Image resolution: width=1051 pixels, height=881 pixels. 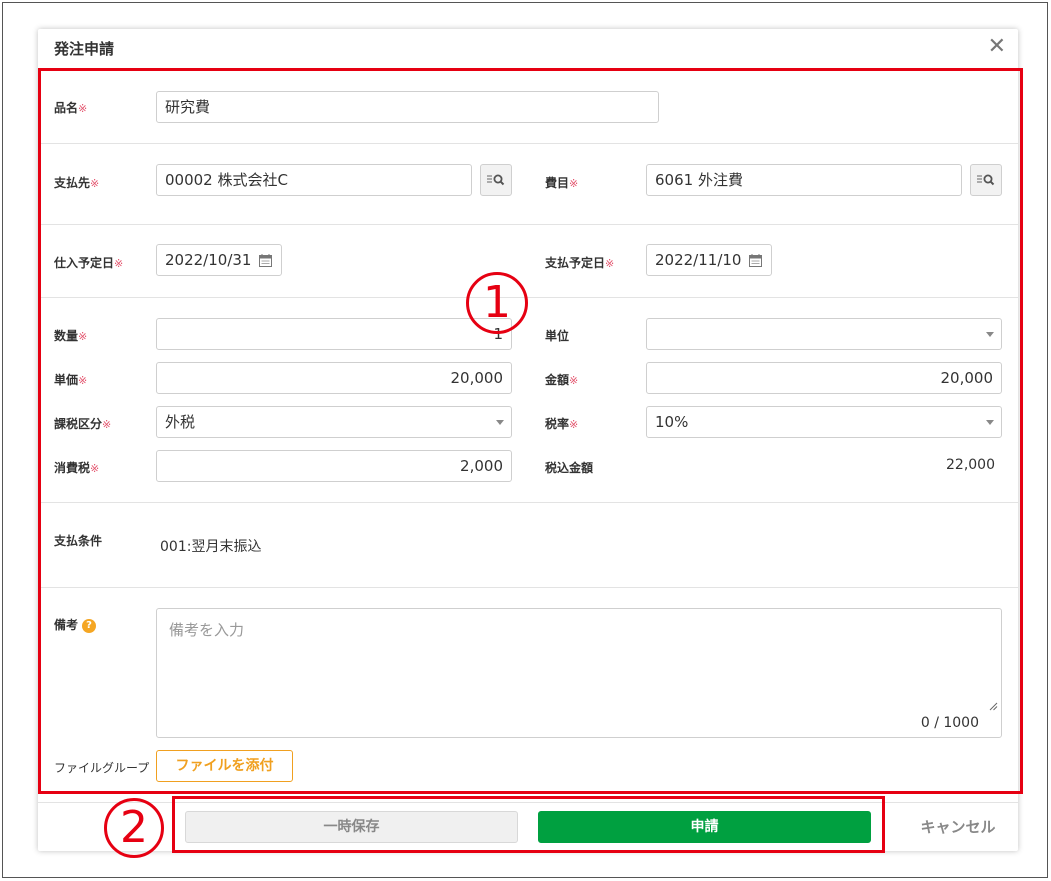 I want to click on payment-date-label: 支払予定日※, so click(x=579, y=262).